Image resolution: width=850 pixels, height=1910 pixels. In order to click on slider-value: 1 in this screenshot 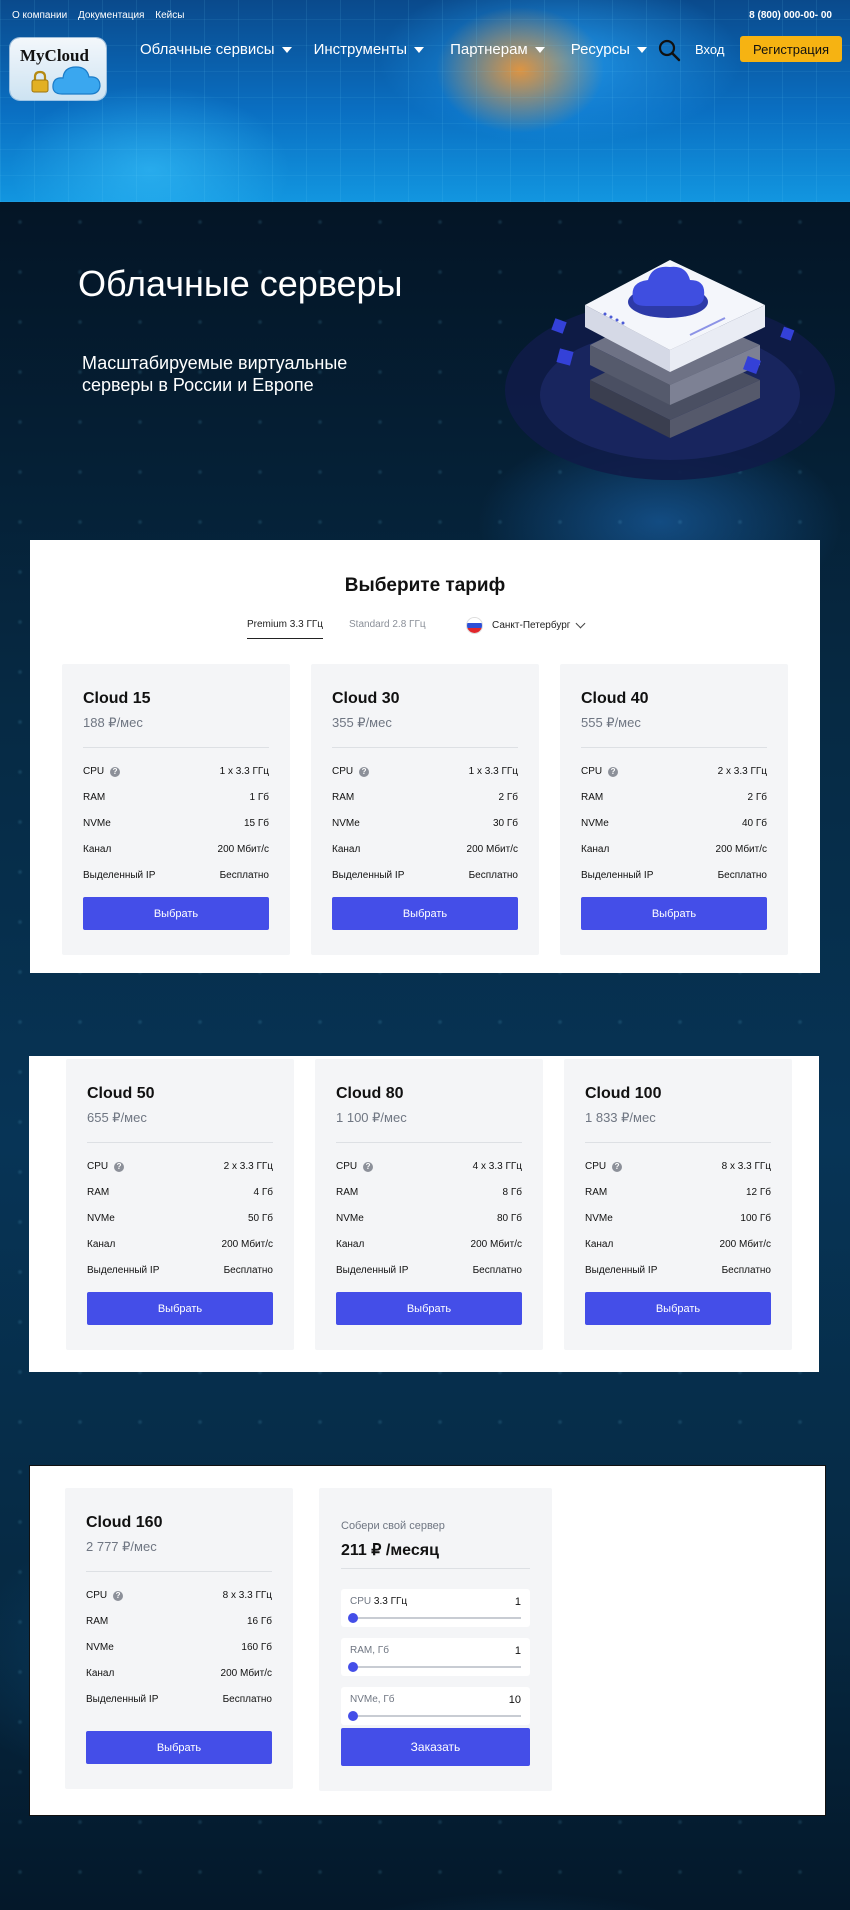, I will do `click(517, 1651)`.